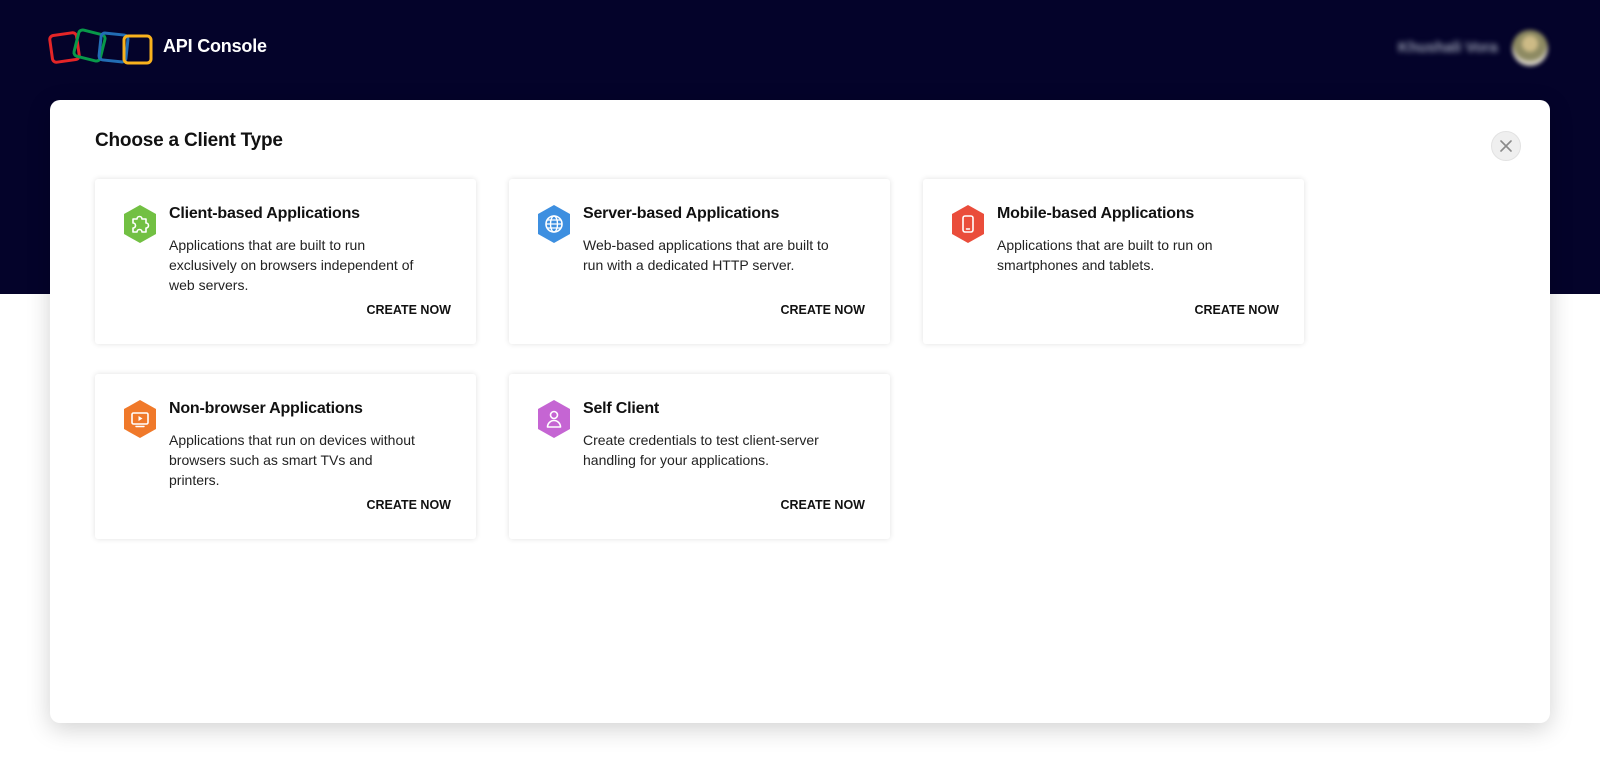 The image size is (1600, 773). What do you see at coordinates (1096, 213) in the screenshot?
I see `card-title: Mobile-based Applications` at bounding box center [1096, 213].